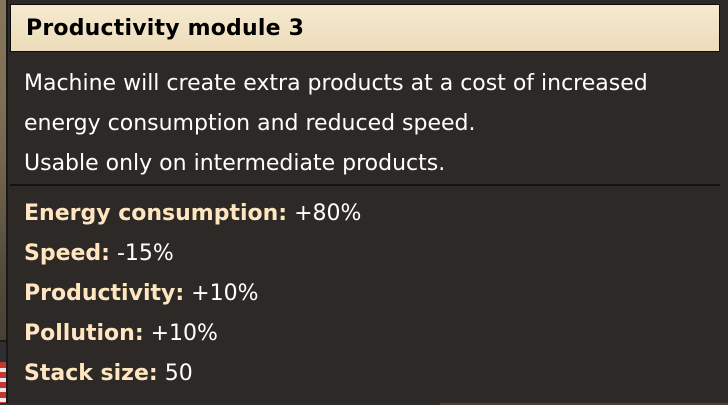 The width and height of the screenshot is (728, 405). What do you see at coordinates (369, 214) in the screenshot?
I see `stat-energy-consumption: Energy consumption: +80%` at bounding box center [369, 214].